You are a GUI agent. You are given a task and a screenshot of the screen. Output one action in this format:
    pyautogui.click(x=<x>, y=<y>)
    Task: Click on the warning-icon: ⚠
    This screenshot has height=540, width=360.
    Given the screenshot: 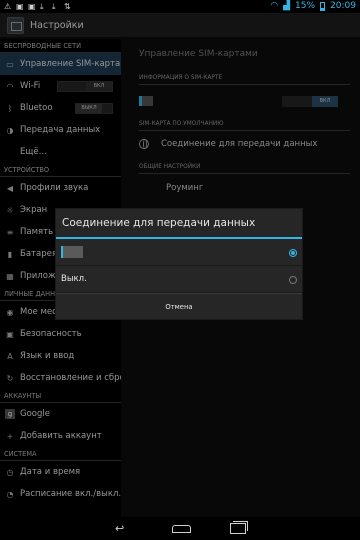 What is the action you would take?
    pyautogui.click(x=8, y=6)
    